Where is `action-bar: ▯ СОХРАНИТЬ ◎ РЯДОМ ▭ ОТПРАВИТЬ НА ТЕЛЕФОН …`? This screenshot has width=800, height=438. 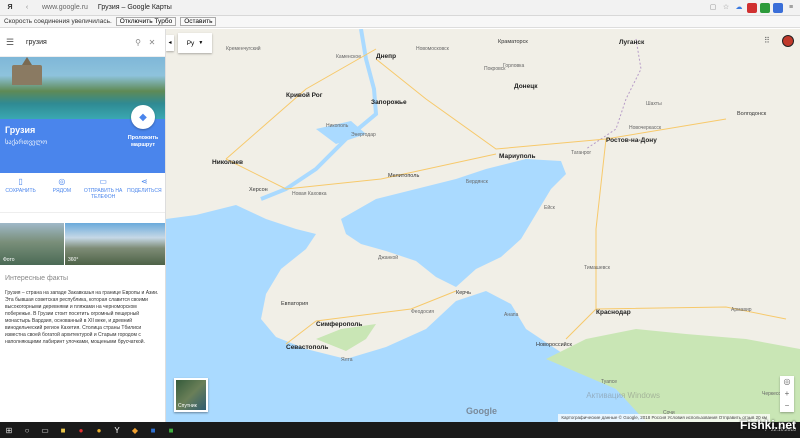 action-bar: ▯ СОХРАНИТЬ ◎ РЯДОМ ▭ ОТПРАВИТЬ НА ТЕЛЕФОН … is located at coordinates (82, 193).